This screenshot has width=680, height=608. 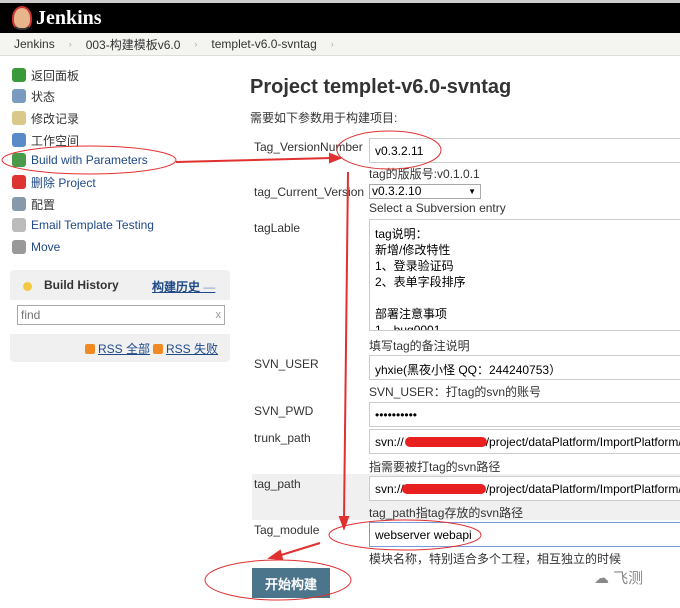 I want to click on gear-icon, so click(x=19, y=204).